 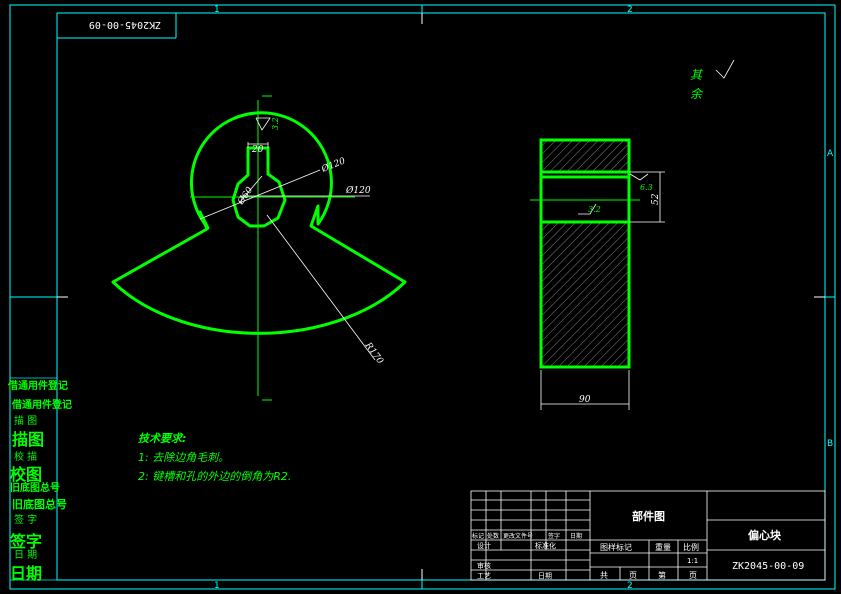 I want to click on stamp-item-10: 日 期, so click(x=25, y=555).